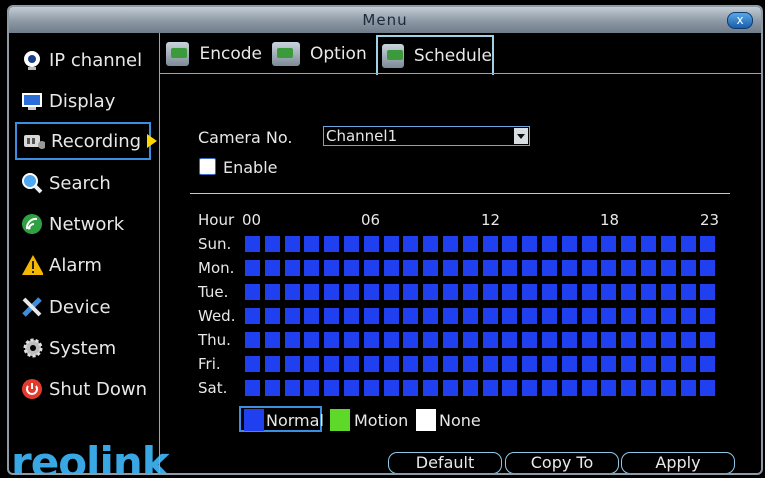 Image resolution: width=765 pixels, height=478 pixels. I want to click on sidebar-item-search: Search, so click(83, 183).